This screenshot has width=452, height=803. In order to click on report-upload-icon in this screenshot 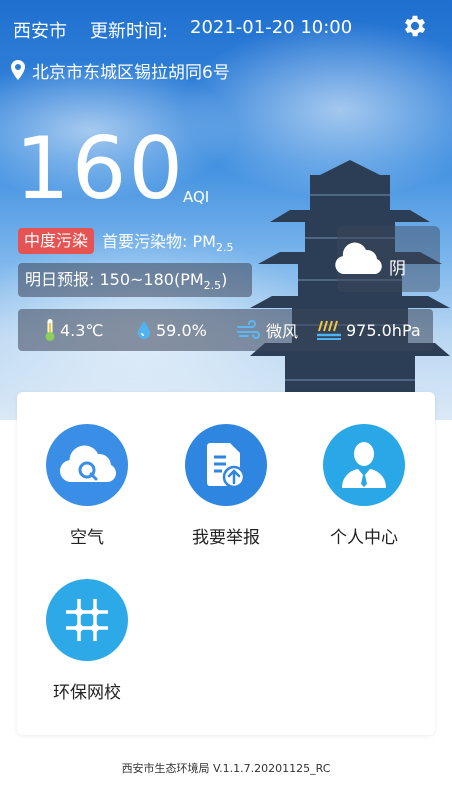, I will do `click(226, 466)`.